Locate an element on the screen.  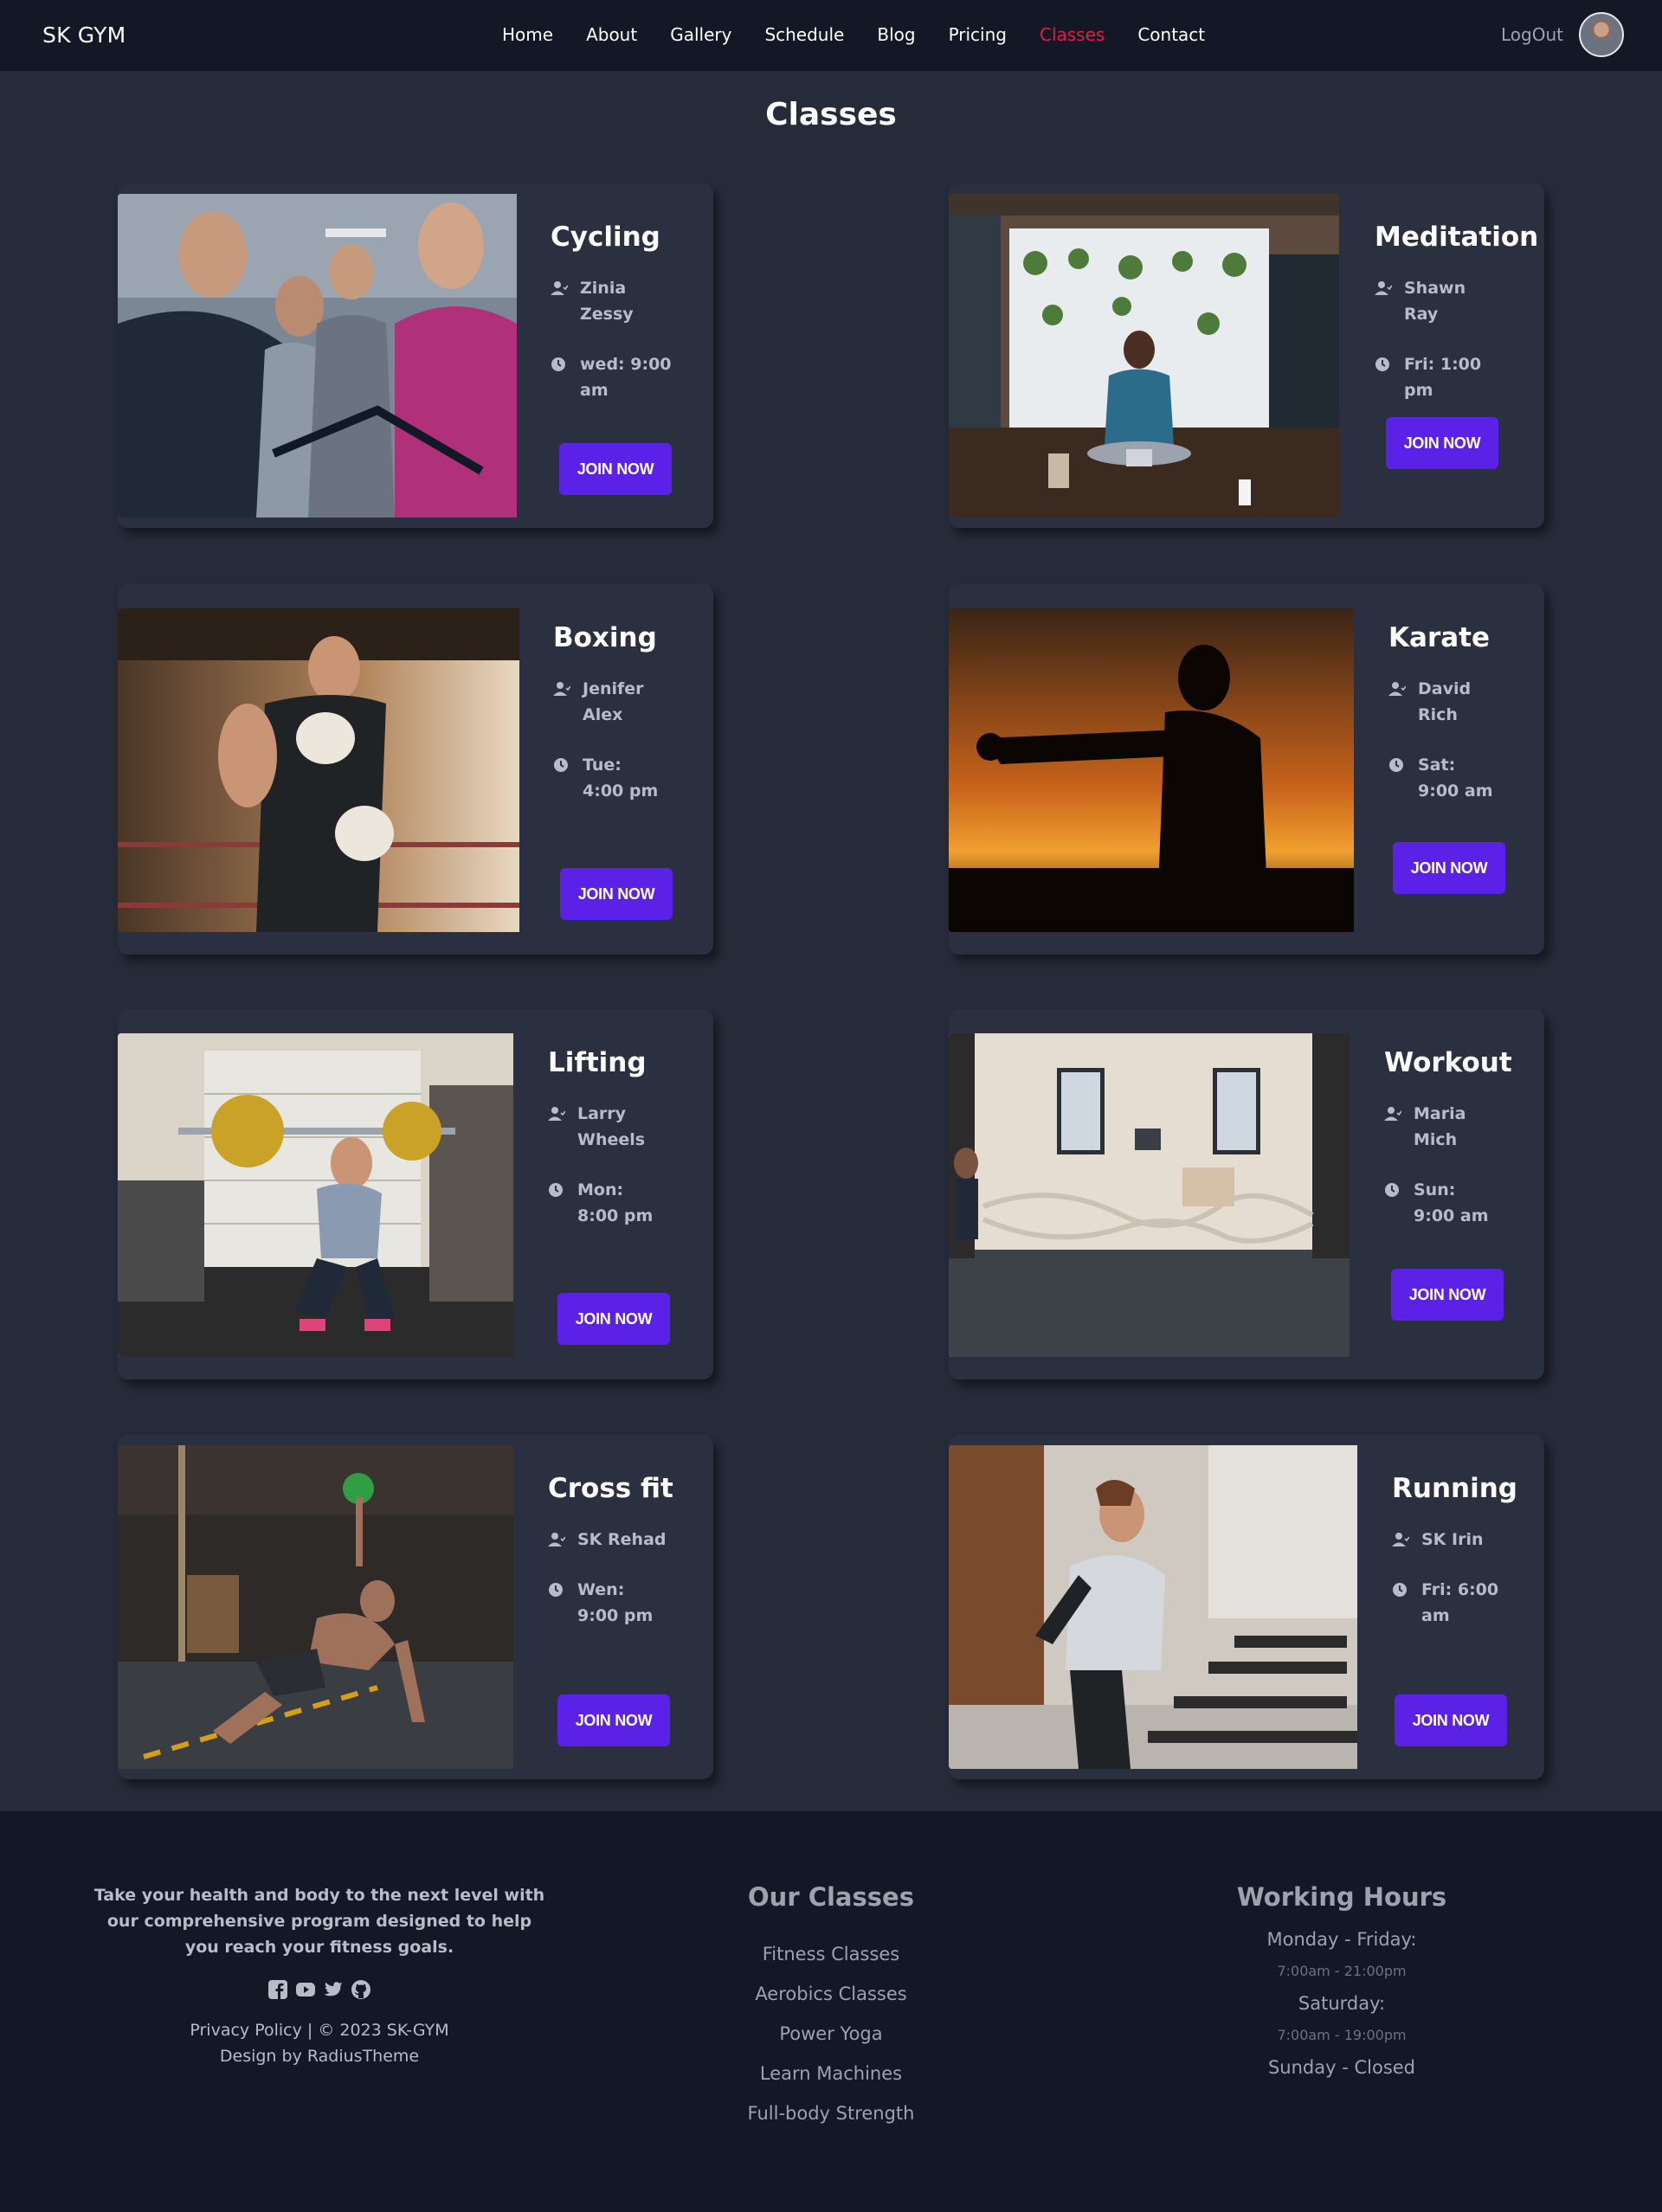
class-info: Meditation Shawn Ray Fri: 1:00 pm is located at coordinates (1456, 325).